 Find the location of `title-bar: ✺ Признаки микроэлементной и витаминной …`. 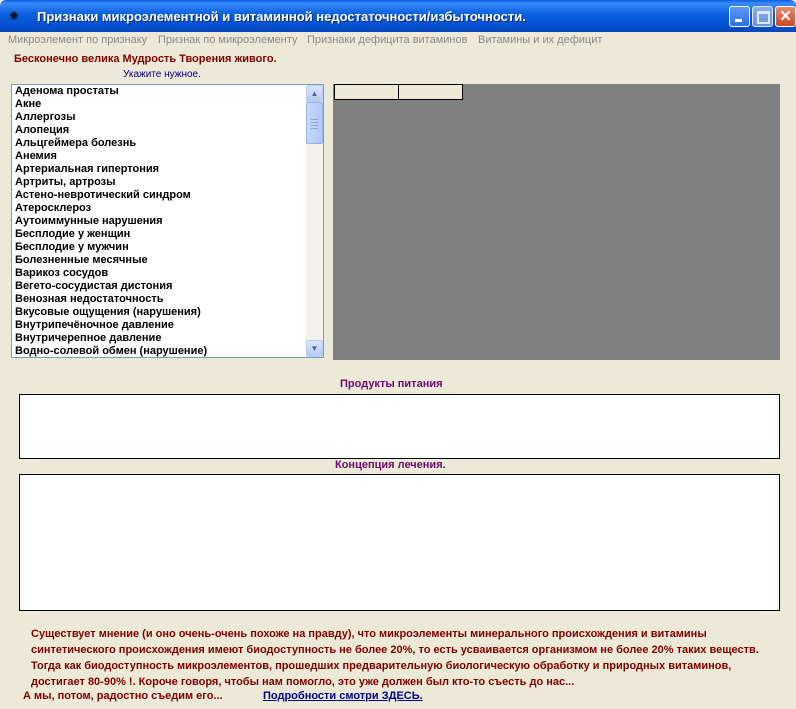

title-bar: ✺ Признаки микроэлементной и витаминной … is located at coordinates (398, 16).